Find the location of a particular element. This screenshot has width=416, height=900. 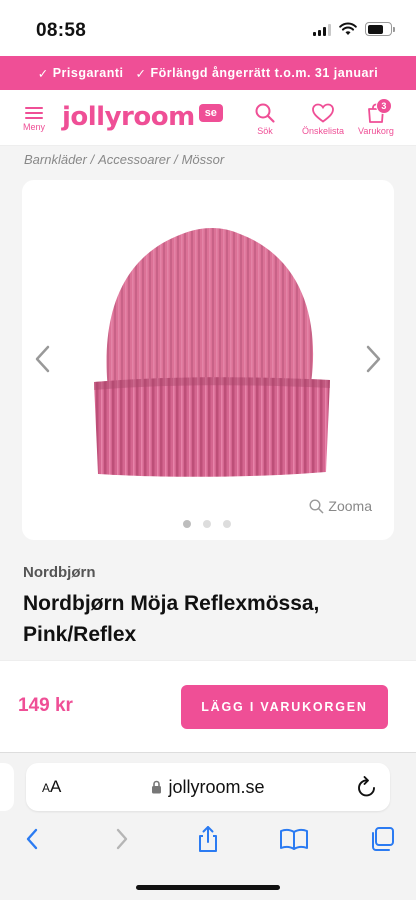

book-icon is located at coordinates (294, 839).